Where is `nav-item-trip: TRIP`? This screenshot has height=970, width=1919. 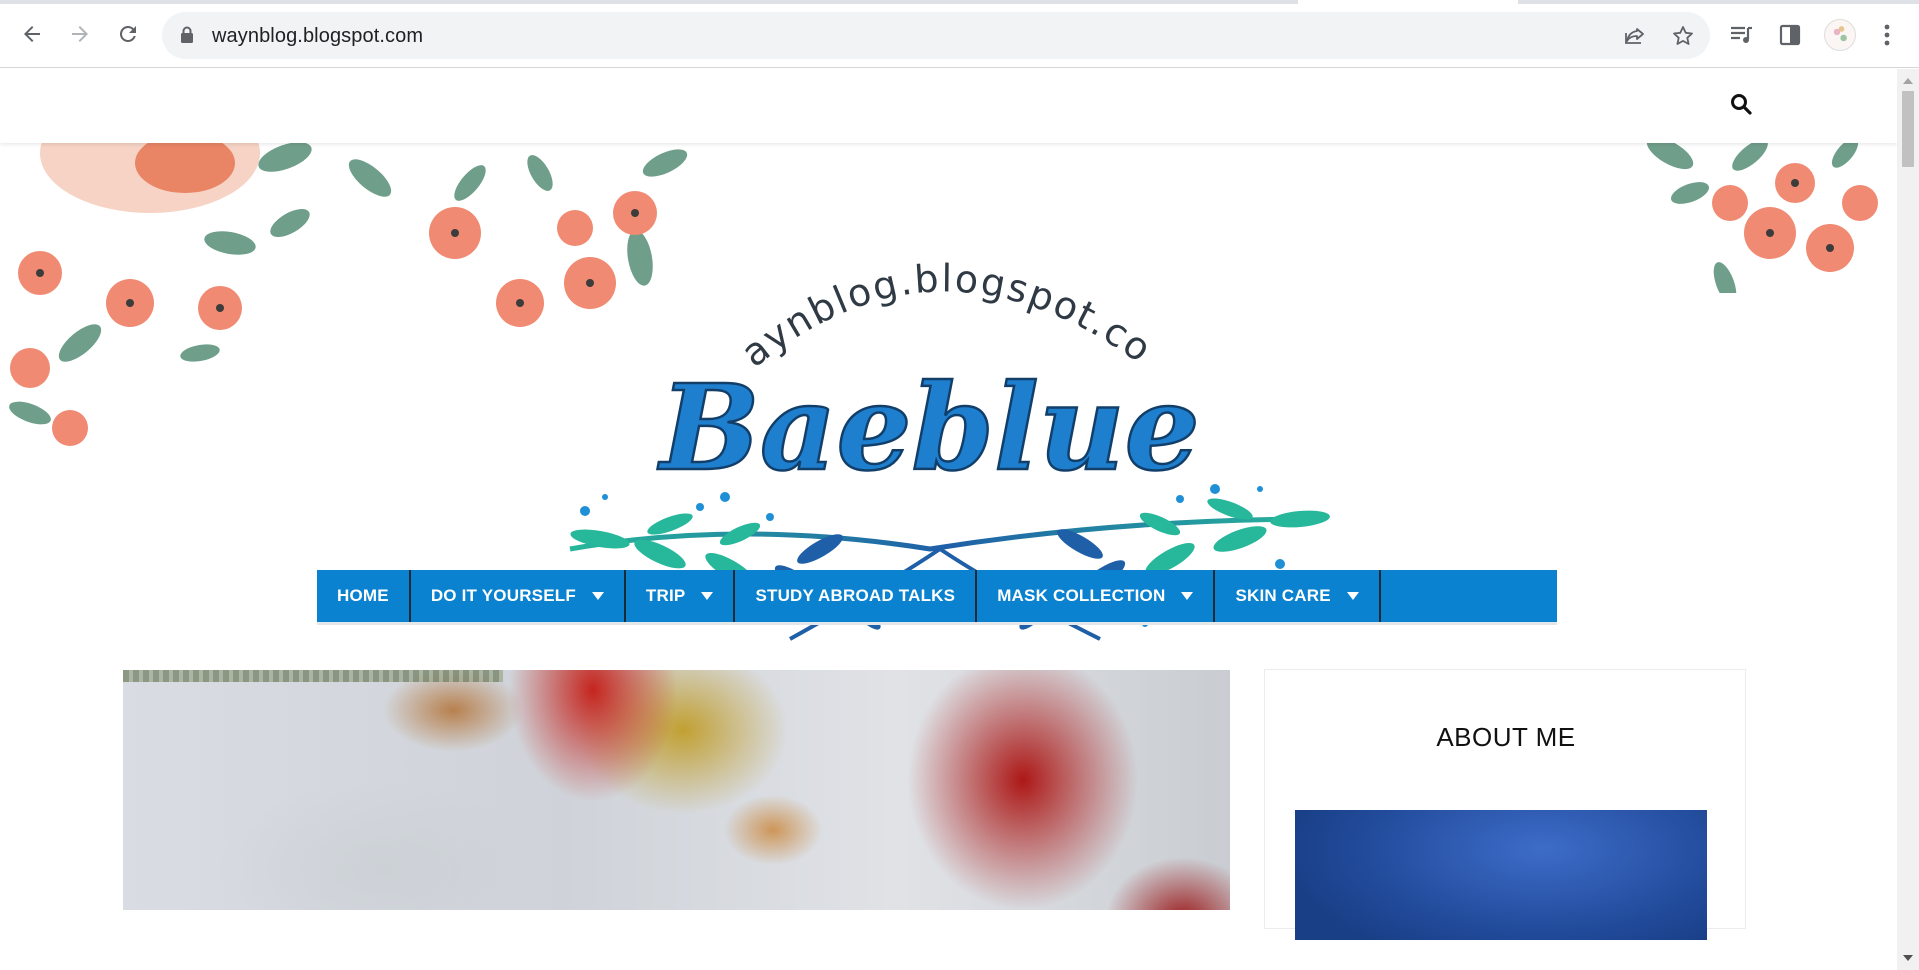
nav-item-trip: TRIP is located at coordinates (681, 596).